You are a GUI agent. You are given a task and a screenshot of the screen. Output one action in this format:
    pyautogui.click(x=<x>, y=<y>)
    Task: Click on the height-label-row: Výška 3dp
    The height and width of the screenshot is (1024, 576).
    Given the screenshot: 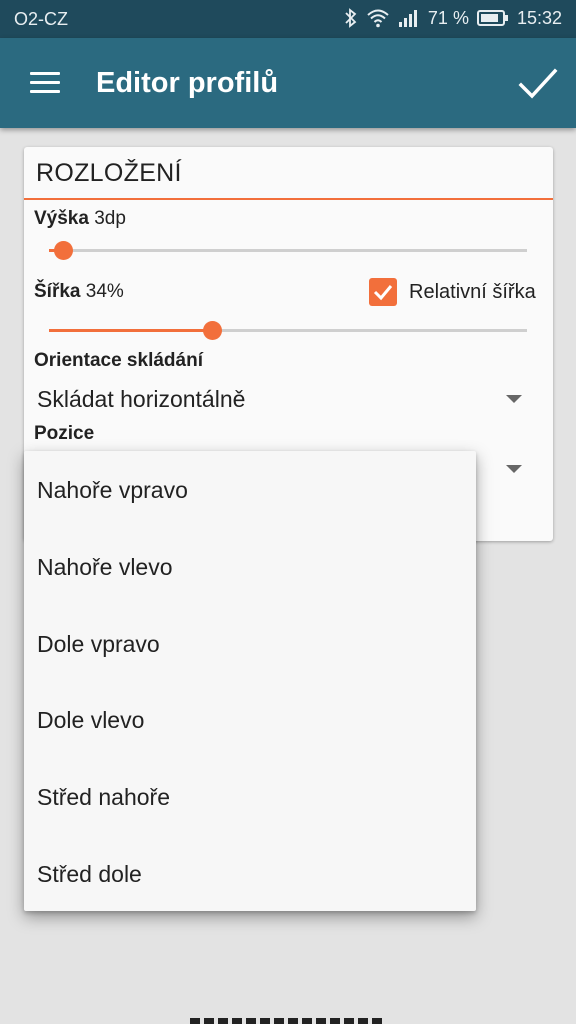 What is the action you would take?
    pyautogui.click(x=80, y=219)
    